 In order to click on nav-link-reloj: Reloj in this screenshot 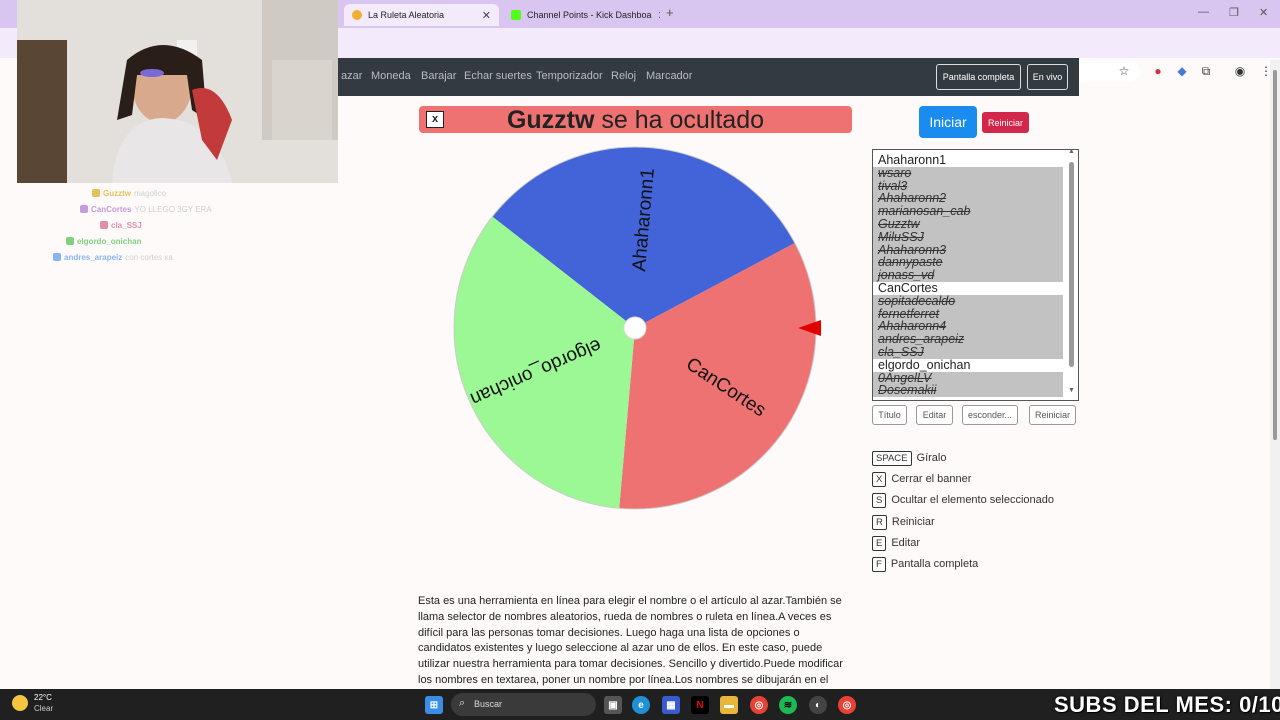, I will do `click(623, 76)`.